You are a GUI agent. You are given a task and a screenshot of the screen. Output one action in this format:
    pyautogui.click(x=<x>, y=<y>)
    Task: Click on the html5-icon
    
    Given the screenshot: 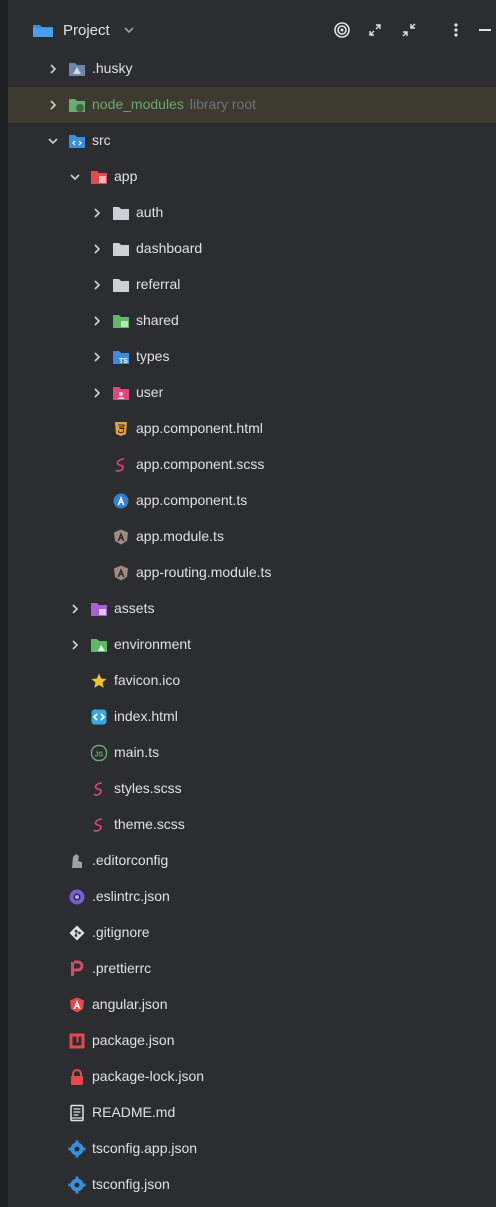 What is the action you would take?
    pyautogui.click(x=121, y=429)
    